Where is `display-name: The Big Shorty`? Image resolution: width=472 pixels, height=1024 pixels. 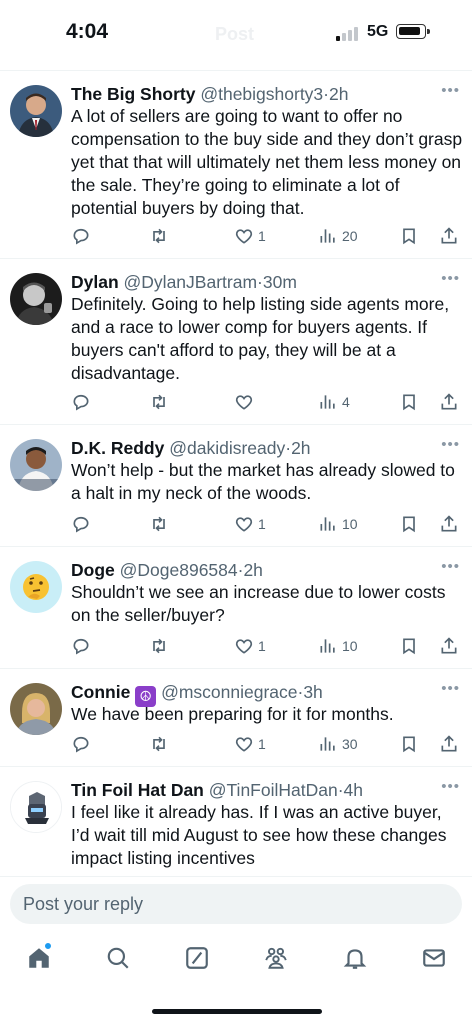 display-name: The Big Shorty is located at coordinates (133, 94).